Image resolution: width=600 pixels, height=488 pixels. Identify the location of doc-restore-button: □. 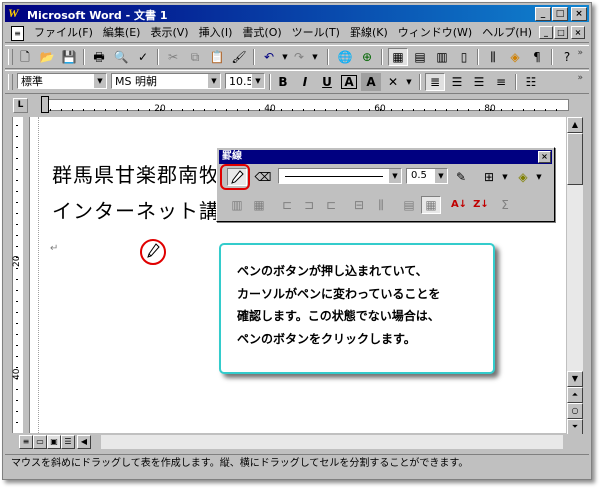
(561, 32).